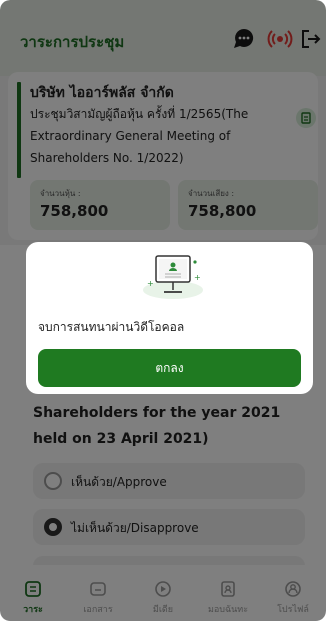 Image resolution: width=326 pixels, height=621 pixels. Describe the element at coordinates (111, 327) in the screenshot. I see `dialog-message: จบการสนทนาผ่านวิดีโอคอล` at that location.